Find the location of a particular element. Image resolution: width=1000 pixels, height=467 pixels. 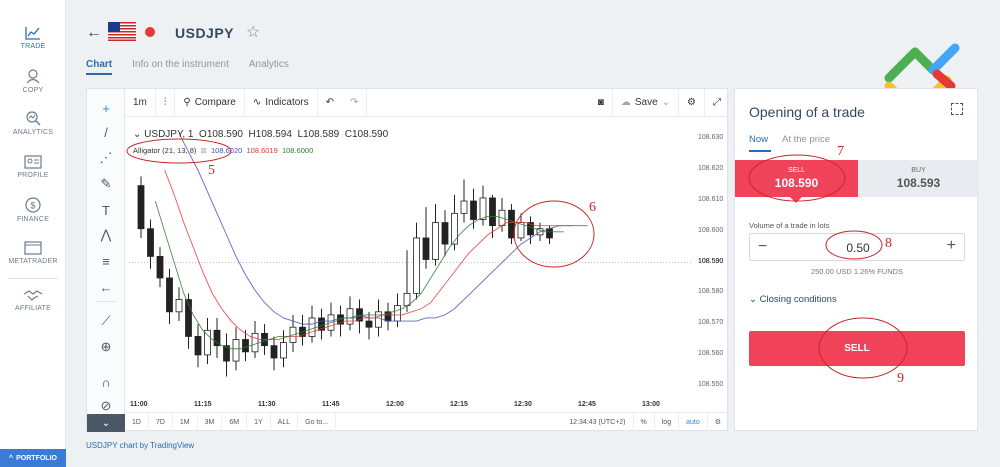

ruler-tool-icon: ⟋ is located at coordinates (106, 321).